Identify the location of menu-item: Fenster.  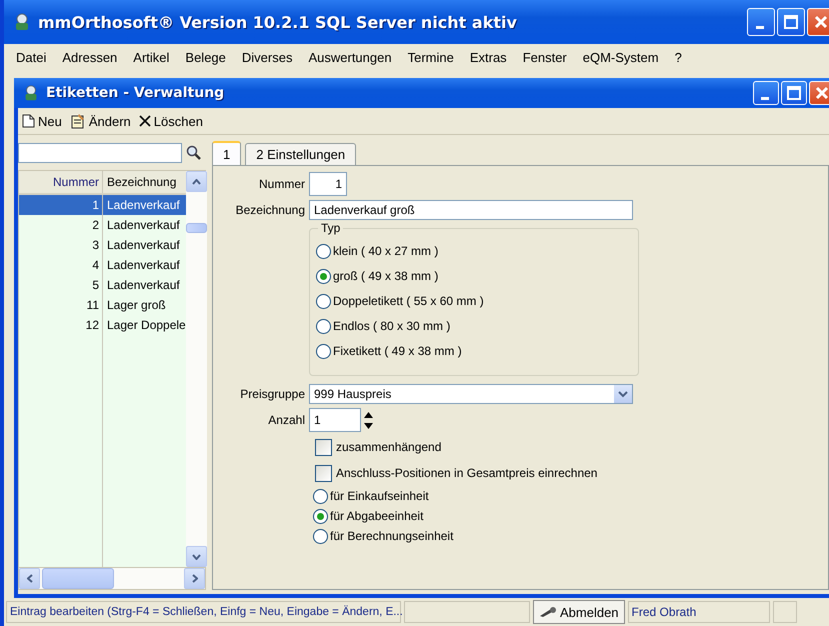
(544, 57).